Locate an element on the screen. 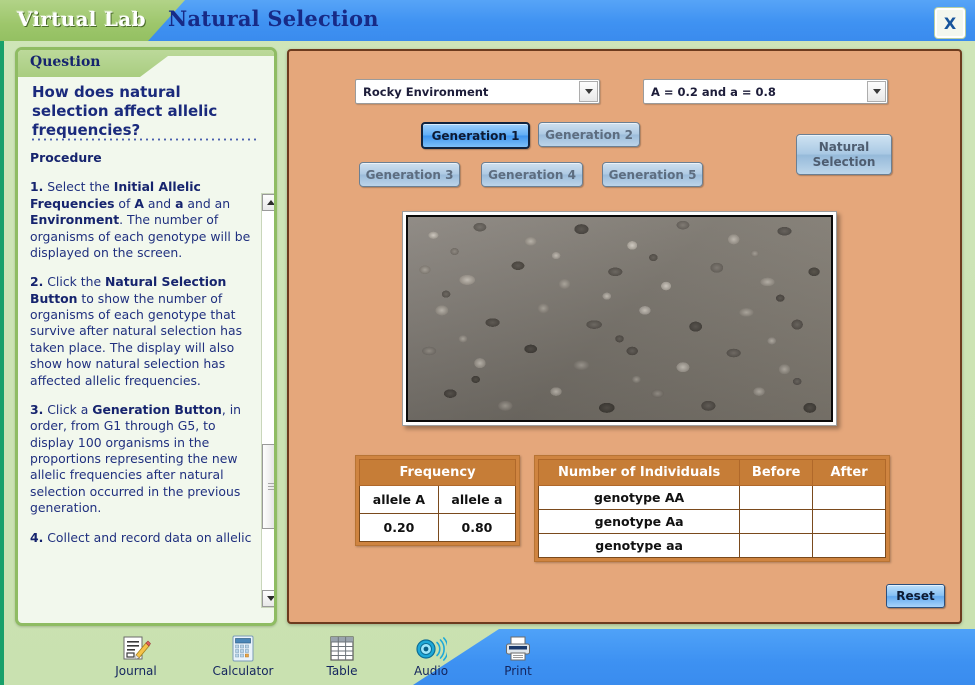 Image resolution: width=975 pixels, height=685 pixels. toolbar-item-journal: Journal is located at coordinates (136, 658).